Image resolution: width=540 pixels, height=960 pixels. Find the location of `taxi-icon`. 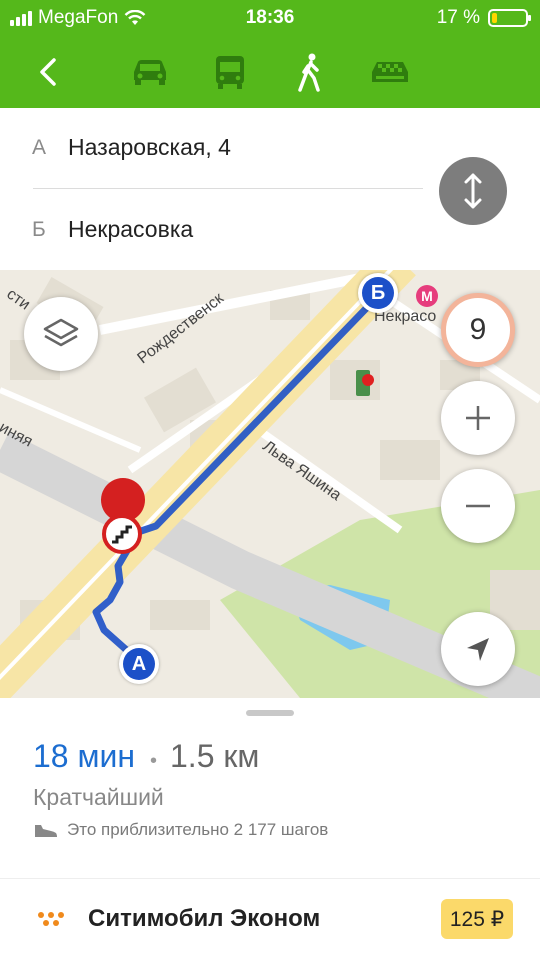

taxi-icon is located at coordinates (390, 72).